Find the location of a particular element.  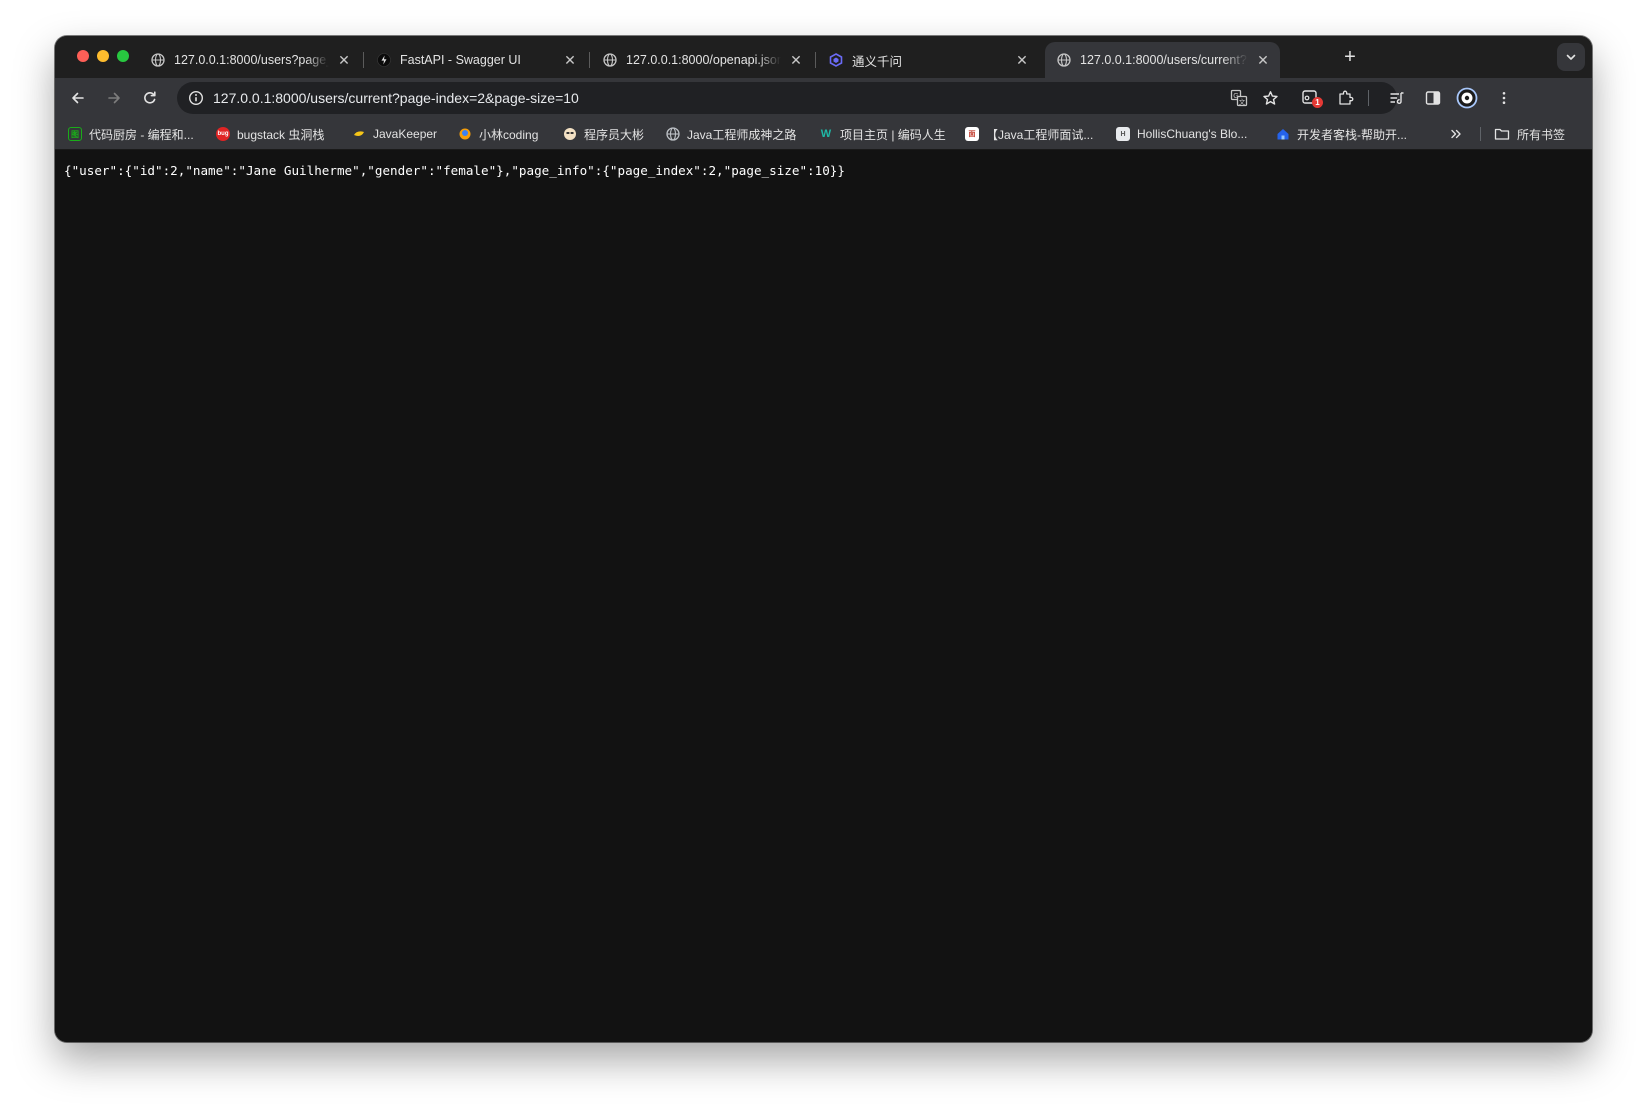

extension-button: 1 is located at coordinates (1311, 98).